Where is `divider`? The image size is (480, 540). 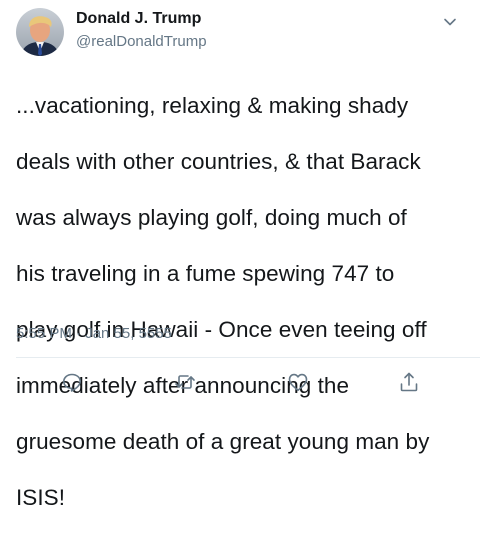 divider is located at coordinates (248, 357).